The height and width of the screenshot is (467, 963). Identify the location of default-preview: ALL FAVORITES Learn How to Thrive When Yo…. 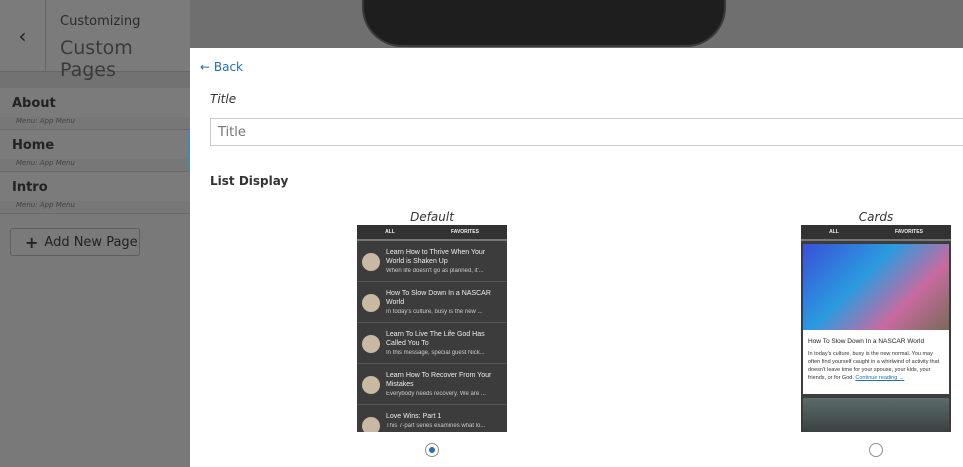
(432, 328).